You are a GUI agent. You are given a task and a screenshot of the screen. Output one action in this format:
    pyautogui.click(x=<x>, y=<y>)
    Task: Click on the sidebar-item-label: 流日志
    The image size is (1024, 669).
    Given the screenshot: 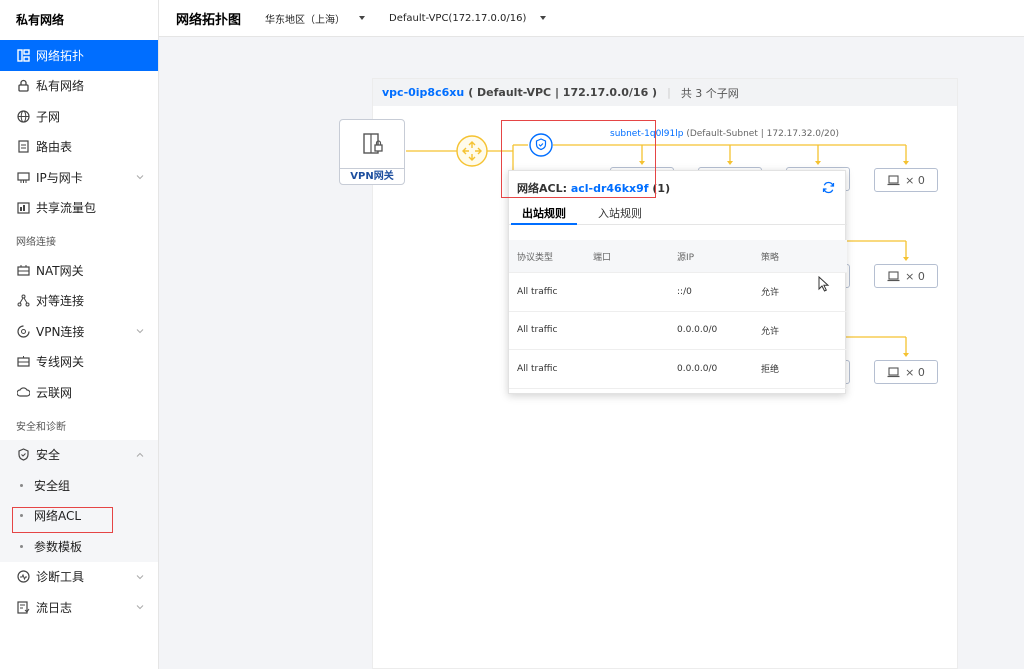 What is the action you would take?
    pyautogui.click(x=54, y=607)
    